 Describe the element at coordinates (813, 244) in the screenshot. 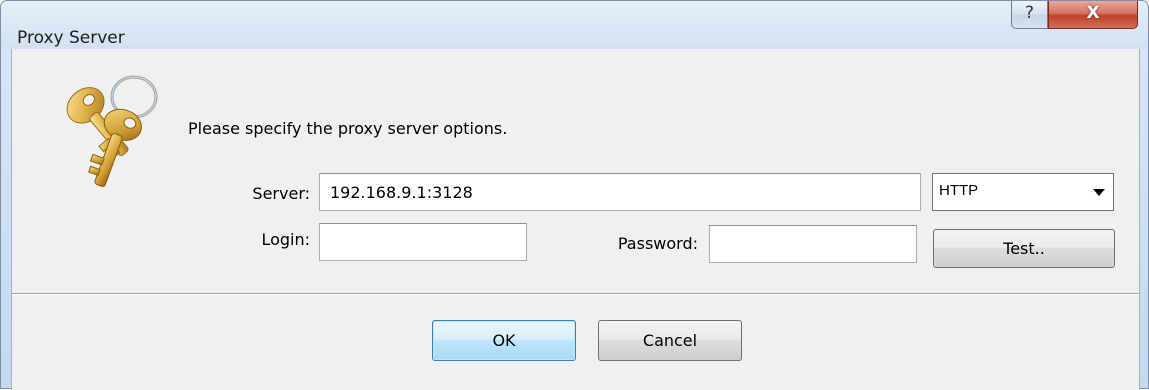

I see `password-input` at that location.